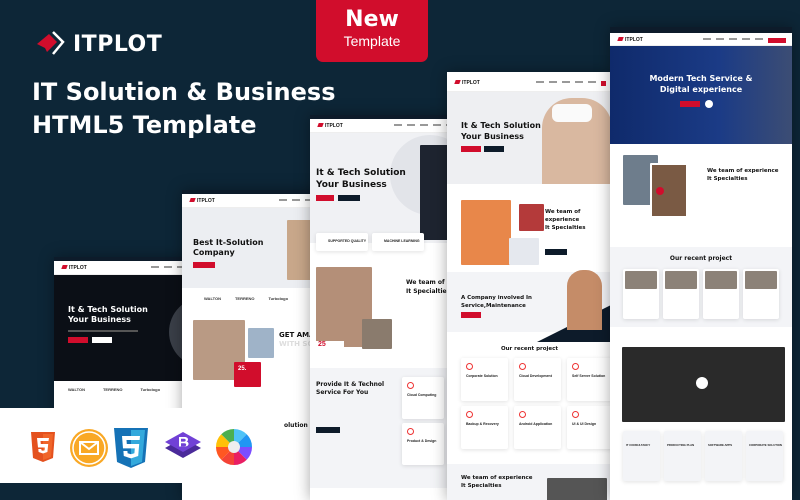  What do you see at coordinates (144, 125) in the screenshot?
I see `title-line-2: HTML5 Template` at bounding box center [144, 125].